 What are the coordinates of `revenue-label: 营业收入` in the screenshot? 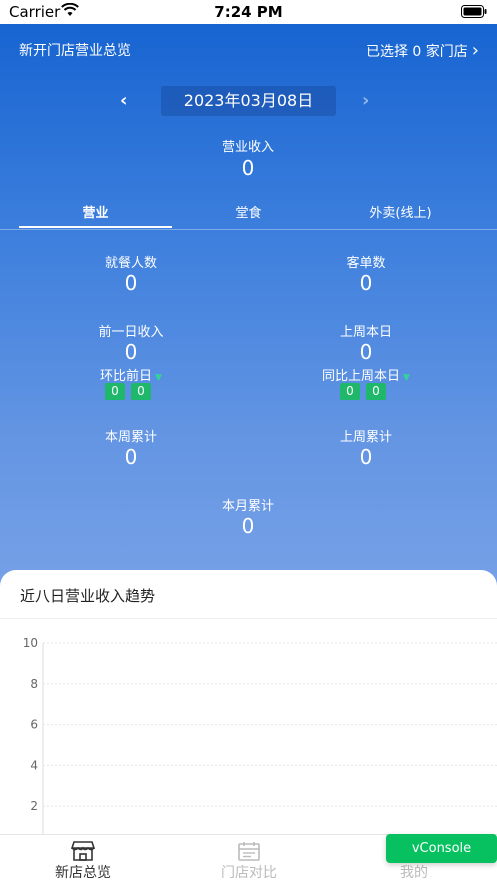 It's located at (247, 147).